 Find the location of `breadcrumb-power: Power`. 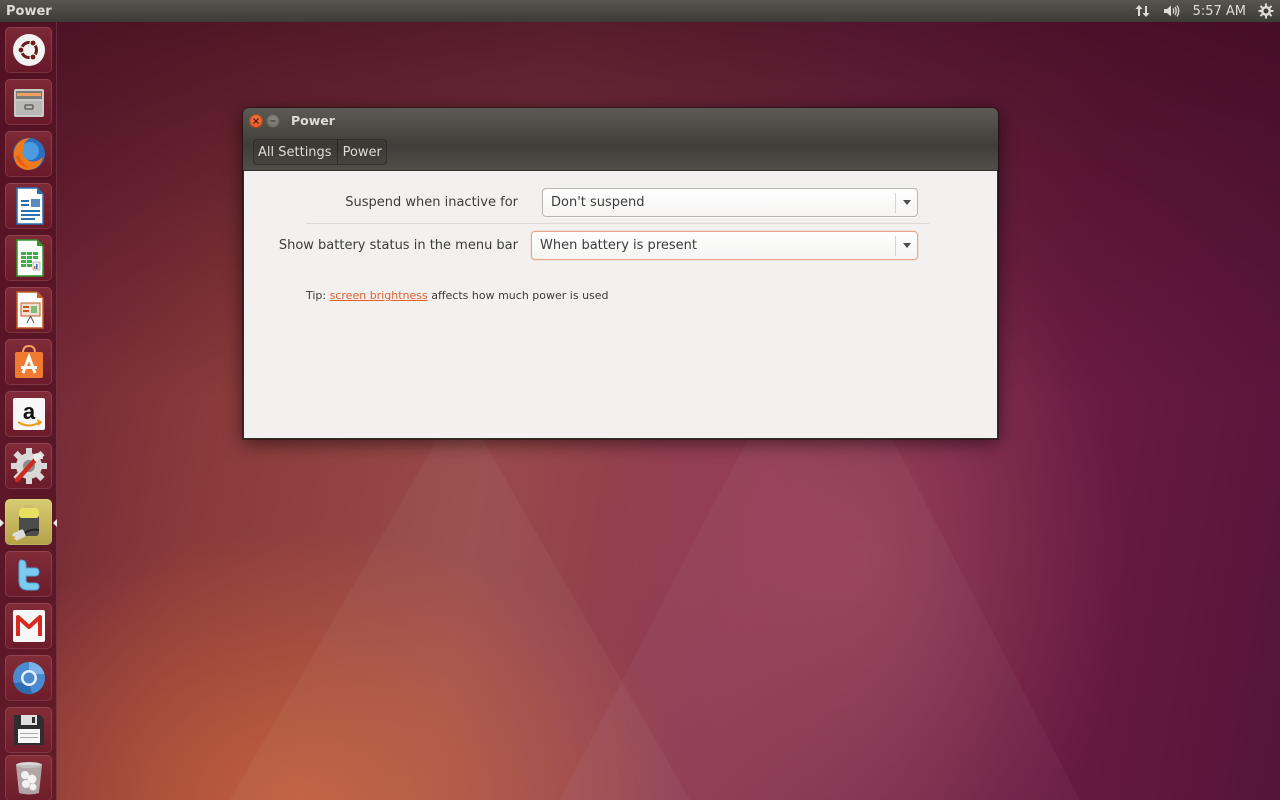

breadcrumb-power: Power is located at coordinates (361, 152).